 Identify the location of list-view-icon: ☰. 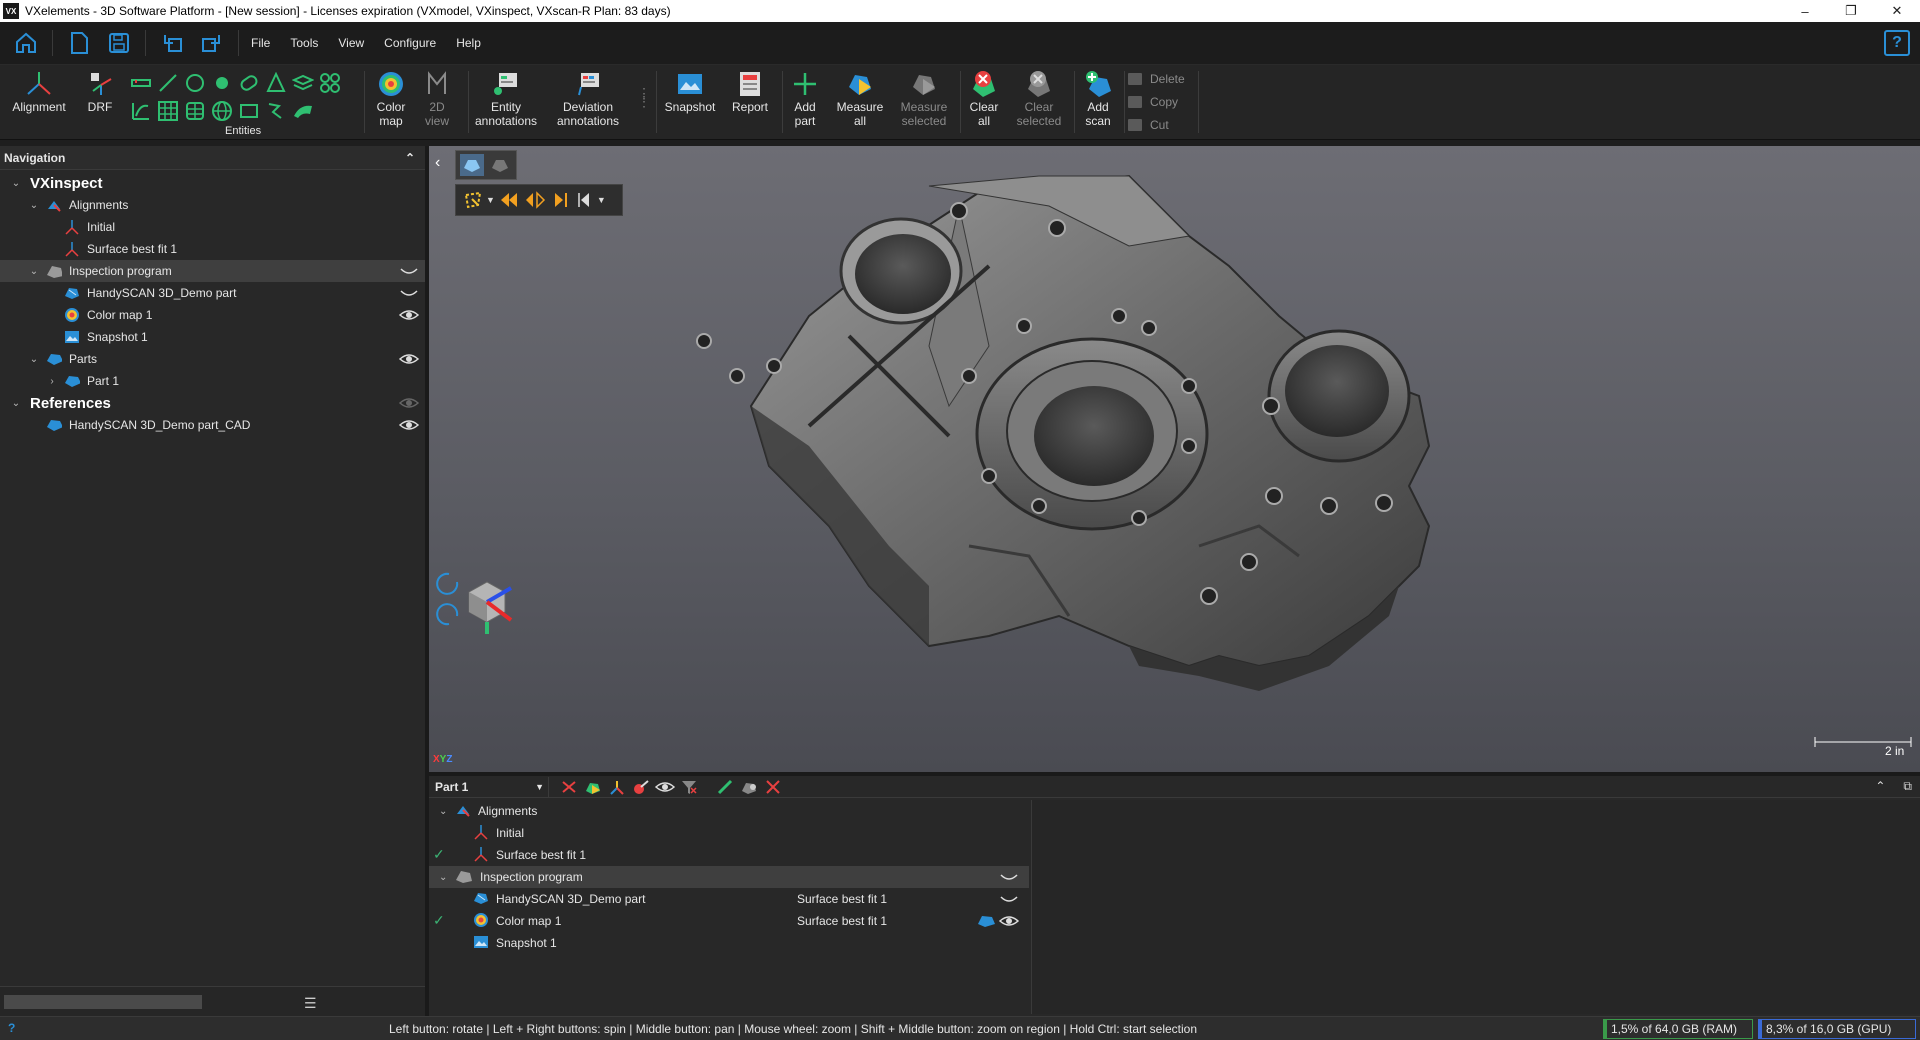
(310, 1003).